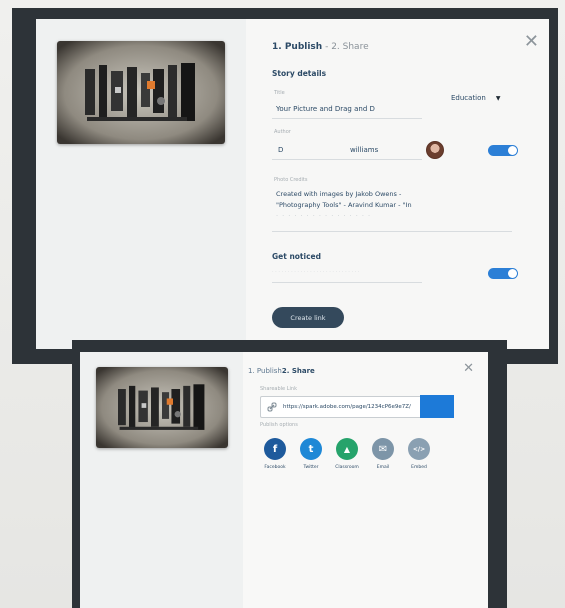 This screenshot has height=608, width=565. What do you see at coordinates (419, 467) in the screenshot?
I see `share-embed-label: Embed` at bounding box center [419, 467].